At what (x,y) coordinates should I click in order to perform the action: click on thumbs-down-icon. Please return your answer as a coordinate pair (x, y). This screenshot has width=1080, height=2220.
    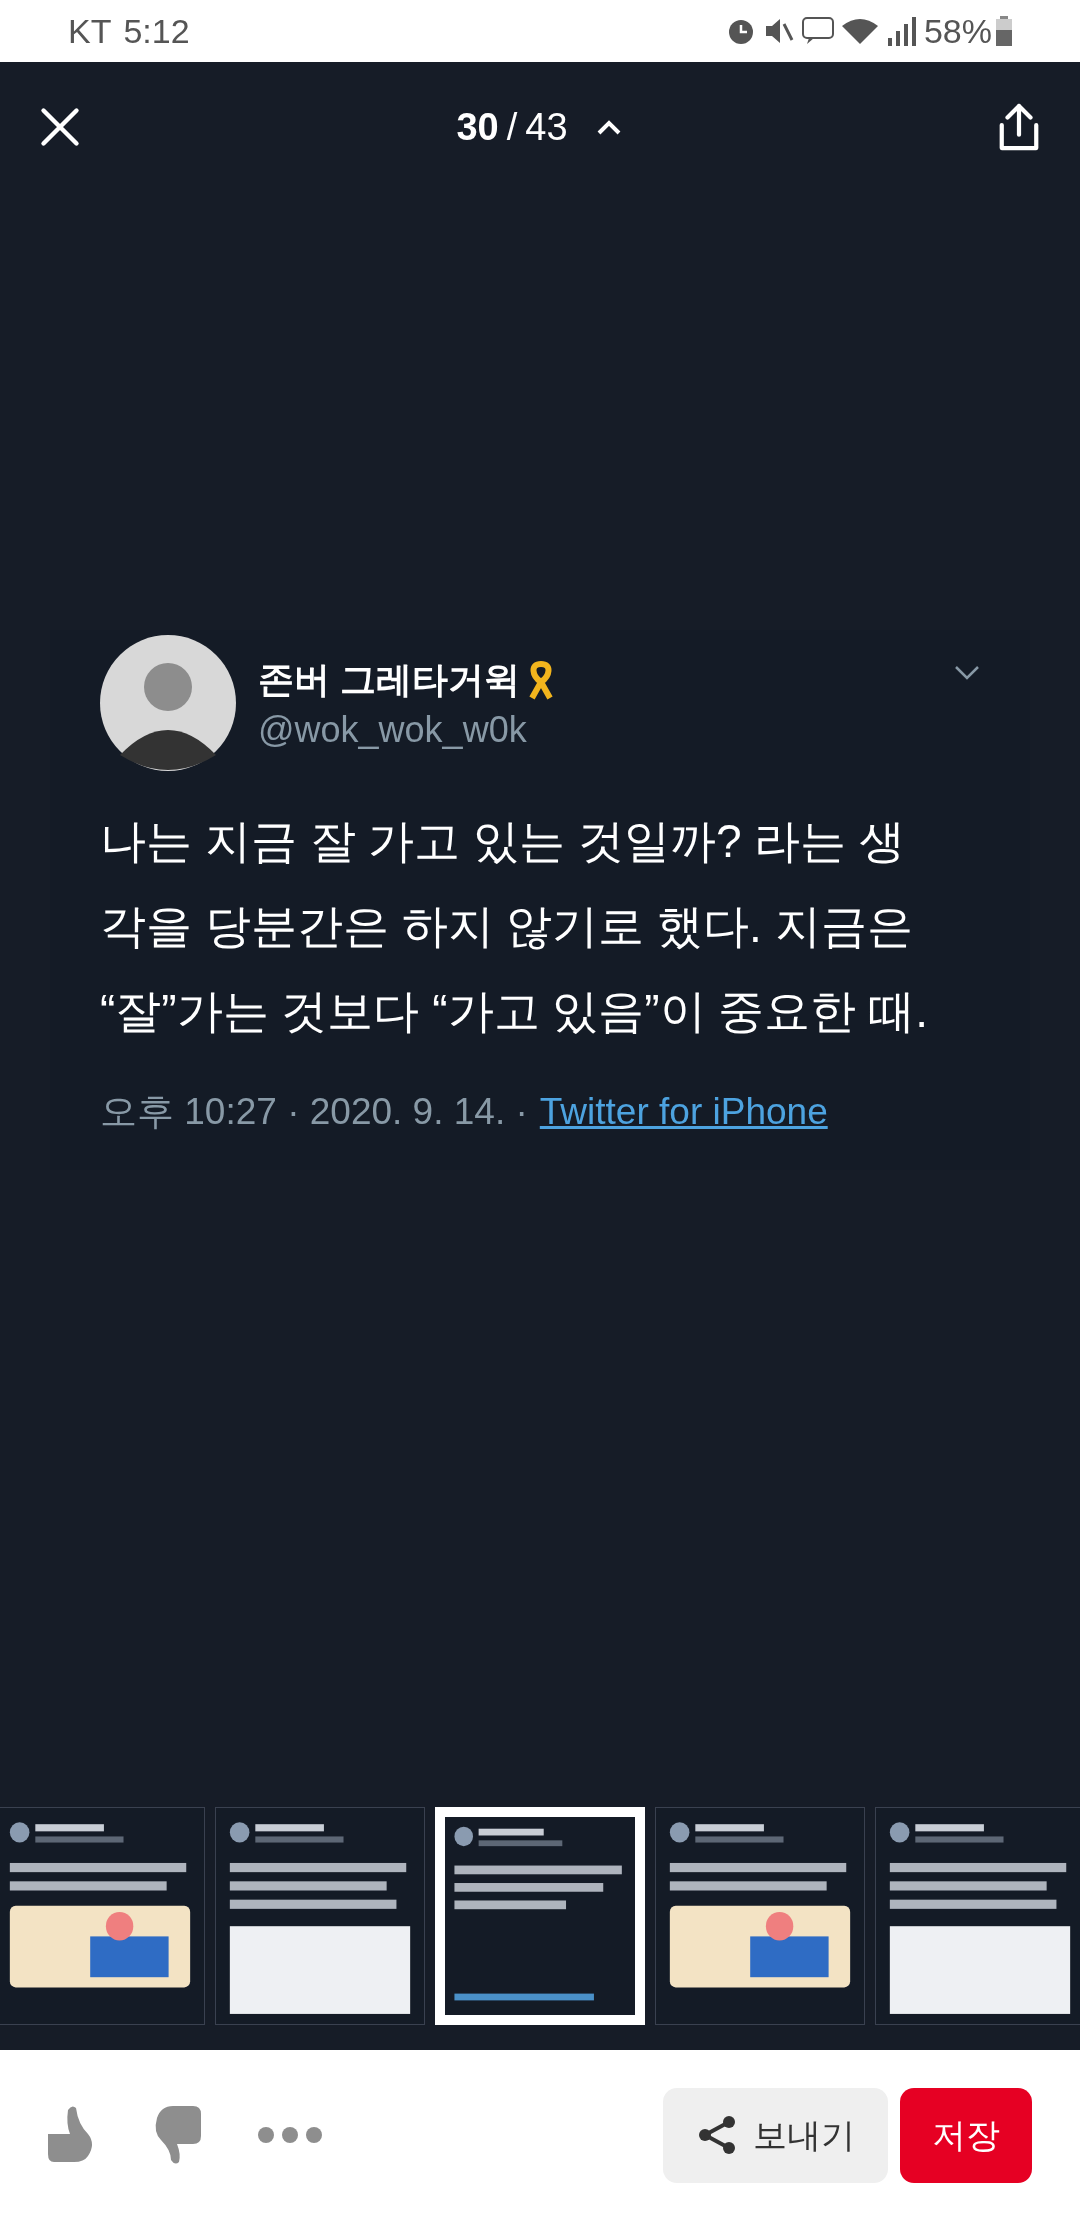
    Looking at the image, I should click on (178, 2135).